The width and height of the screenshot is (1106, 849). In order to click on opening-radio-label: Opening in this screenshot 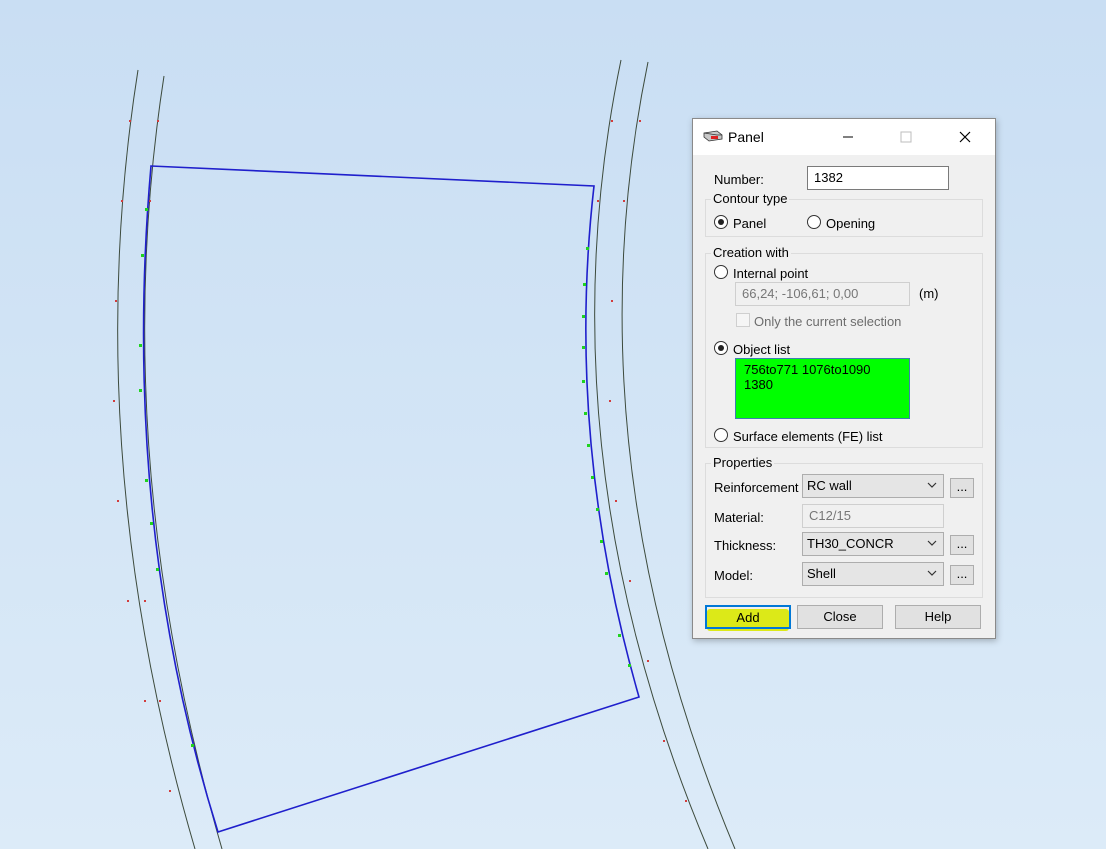, I will do `click(851, 223)`.